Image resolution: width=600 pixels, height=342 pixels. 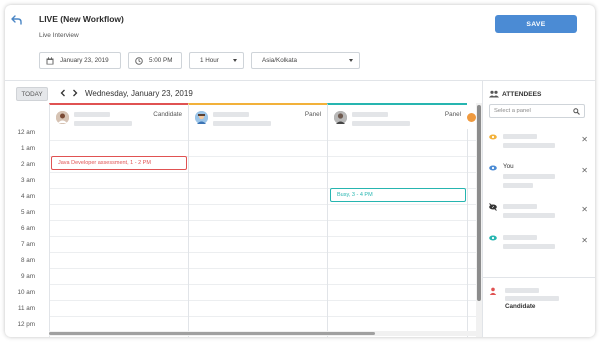 I want to click on search-icon, so click(x=576, y=111).